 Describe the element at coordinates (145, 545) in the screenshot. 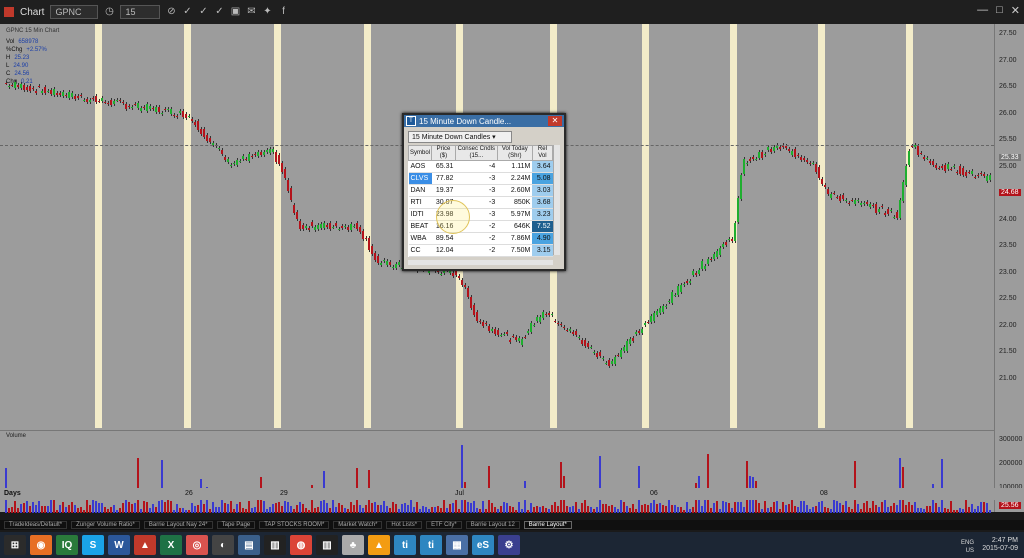

I see `pdf-icon: ▲` at that location.